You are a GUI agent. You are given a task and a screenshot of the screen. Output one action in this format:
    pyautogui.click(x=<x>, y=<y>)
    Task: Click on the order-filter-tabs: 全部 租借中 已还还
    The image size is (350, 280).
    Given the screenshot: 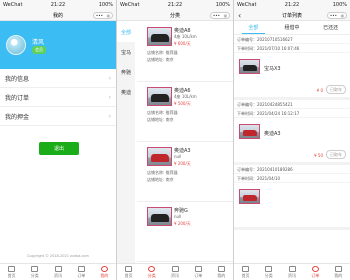 What is the action you would take?
    pyautogui.click(x=292, y=28)
    